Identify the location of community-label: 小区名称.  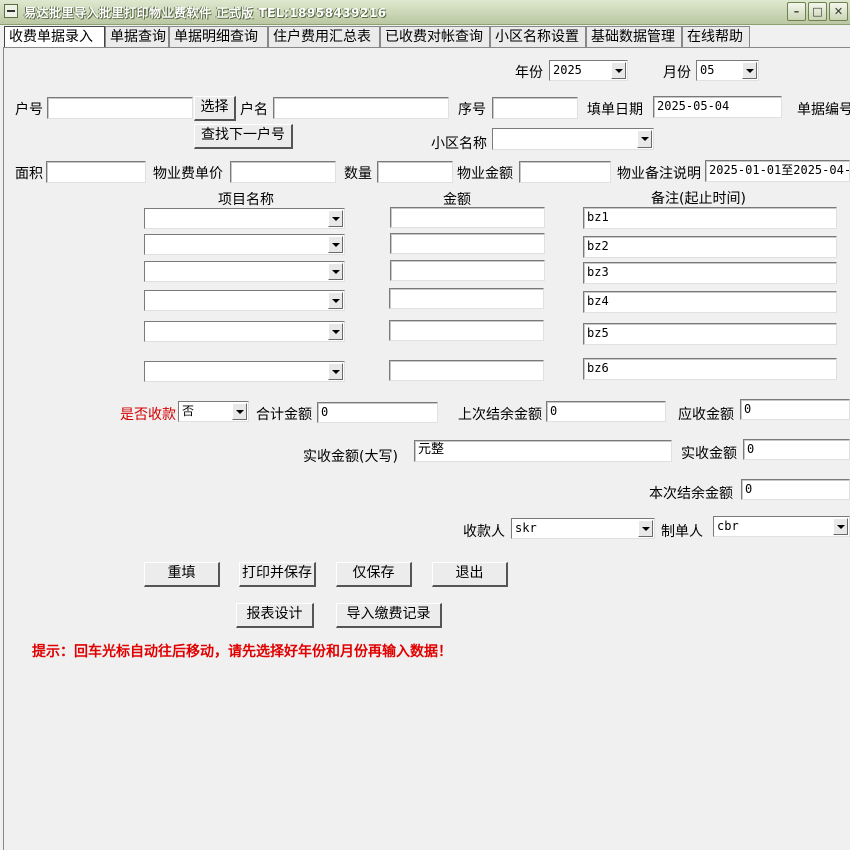
(459, 144).